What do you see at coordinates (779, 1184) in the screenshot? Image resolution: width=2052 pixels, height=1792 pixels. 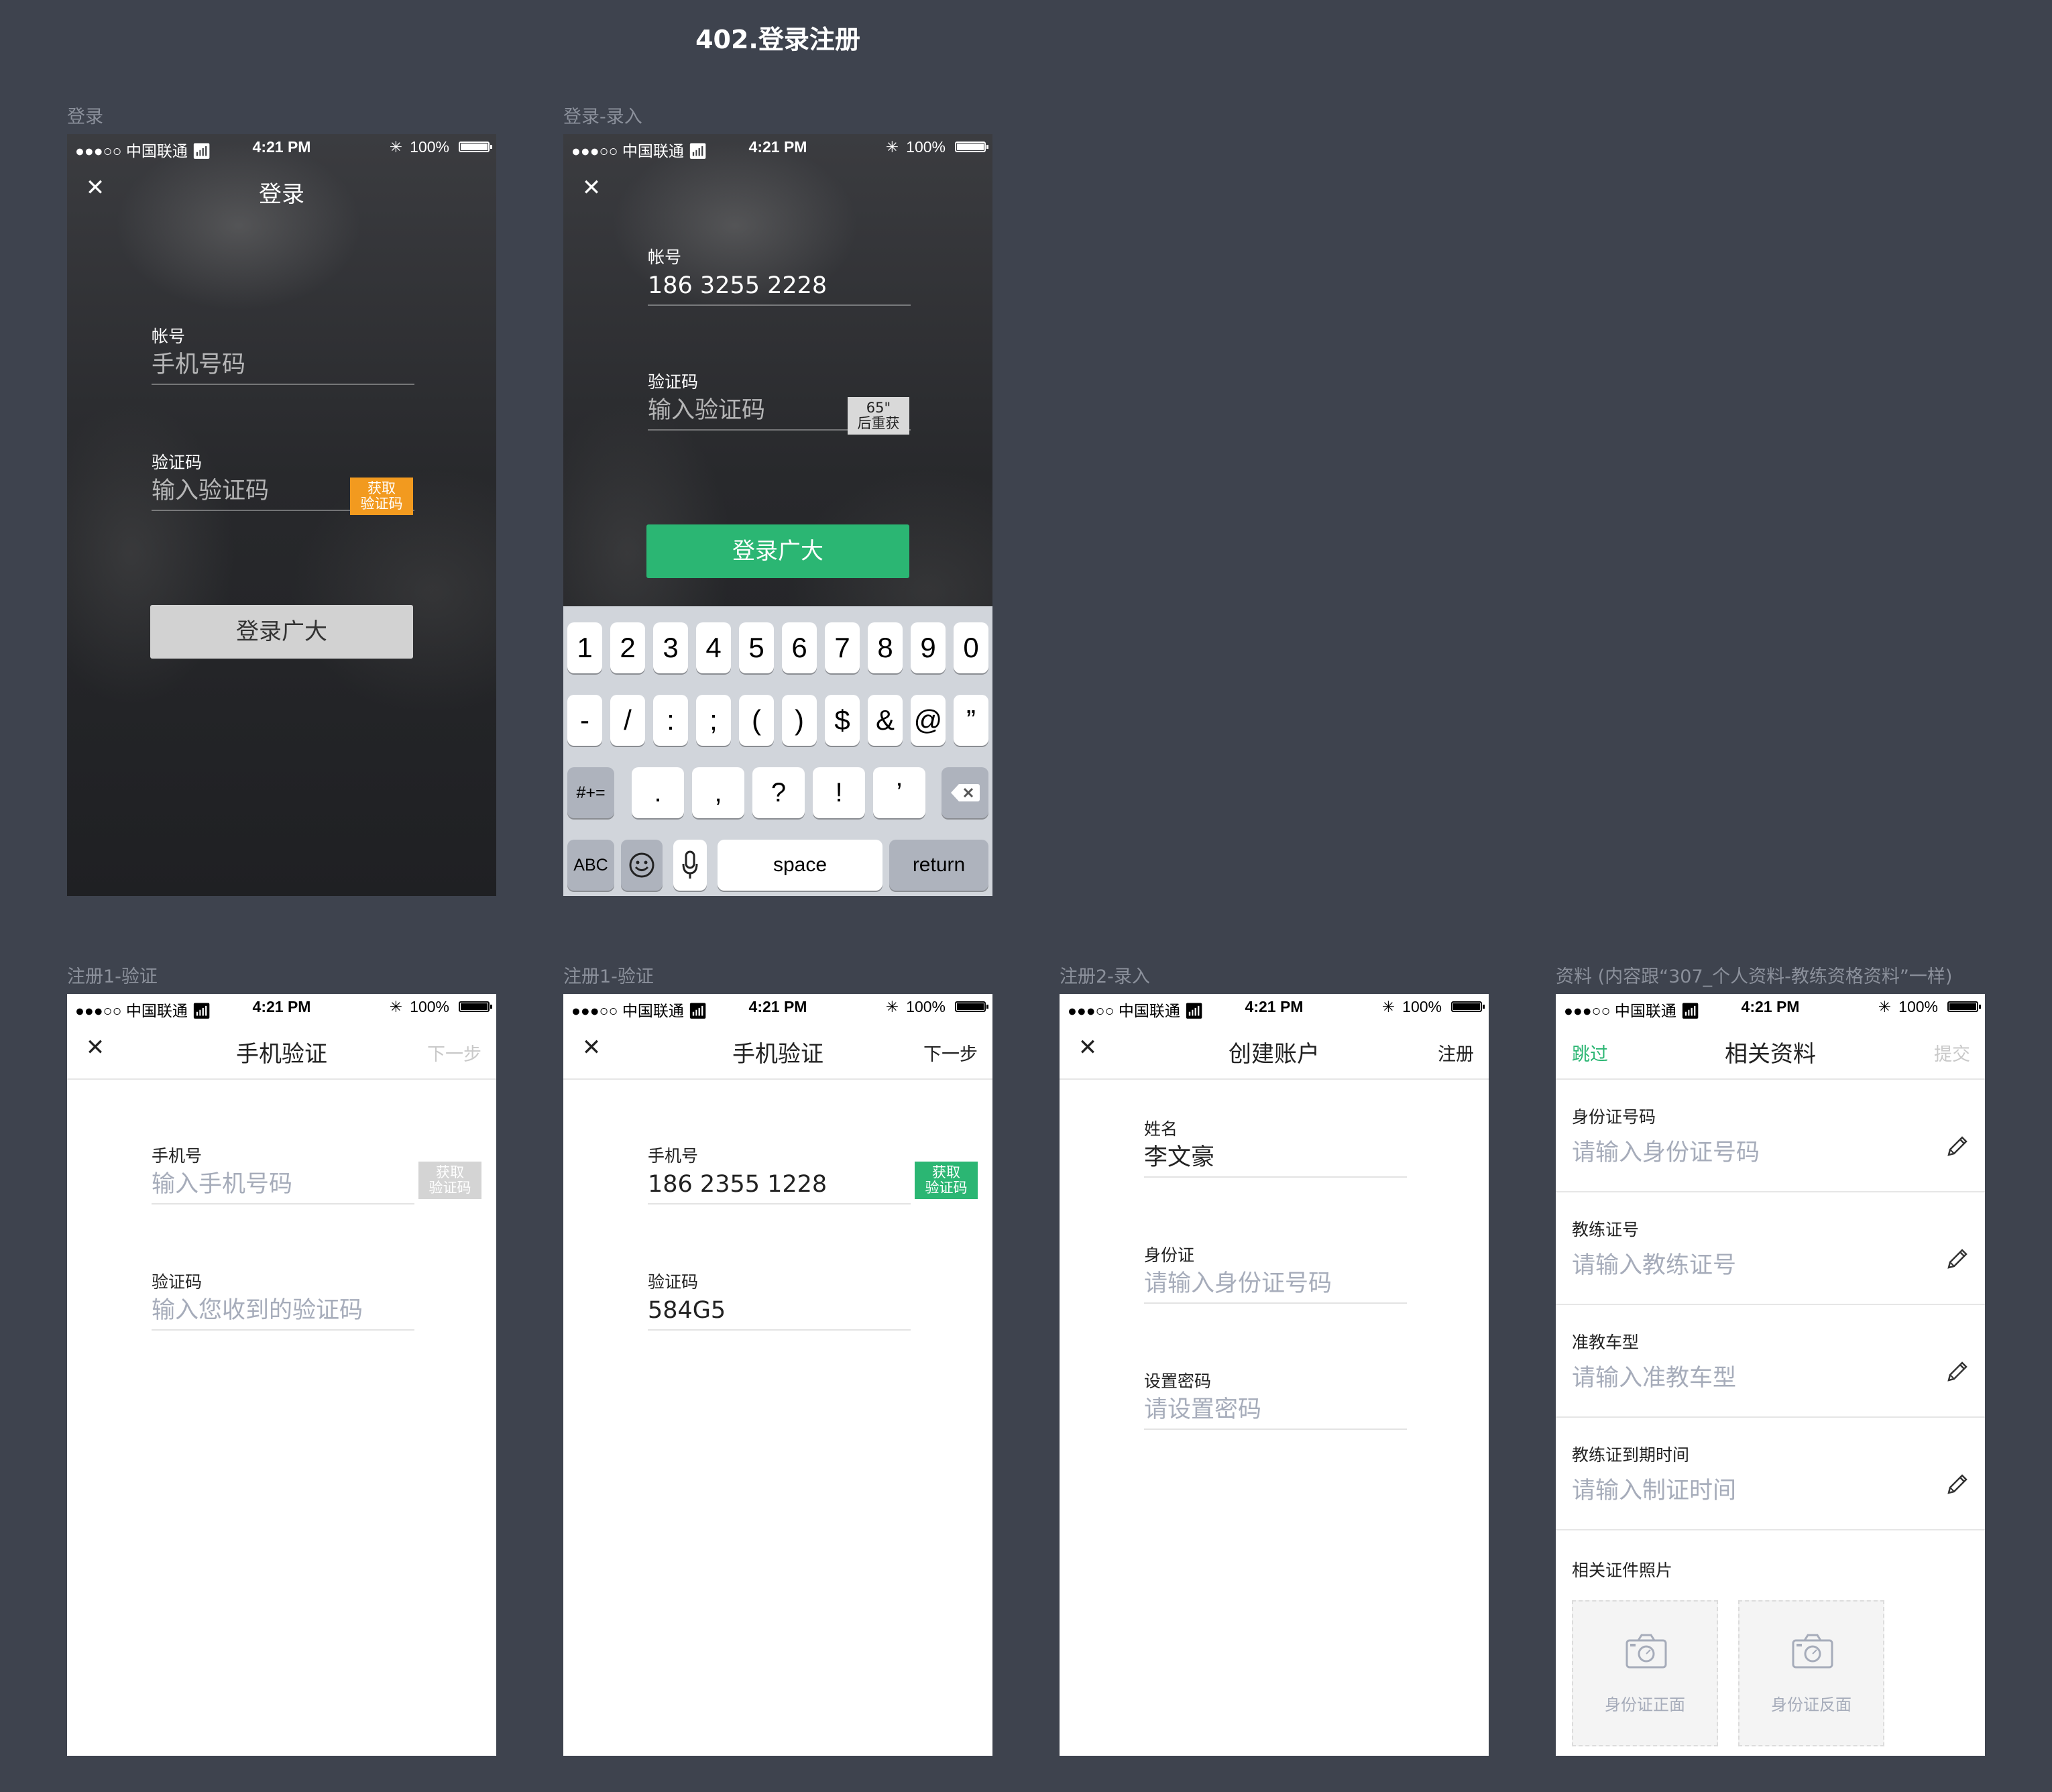 I see `phone-input: 186 2355 1228` at bounding box center [779, 1184].